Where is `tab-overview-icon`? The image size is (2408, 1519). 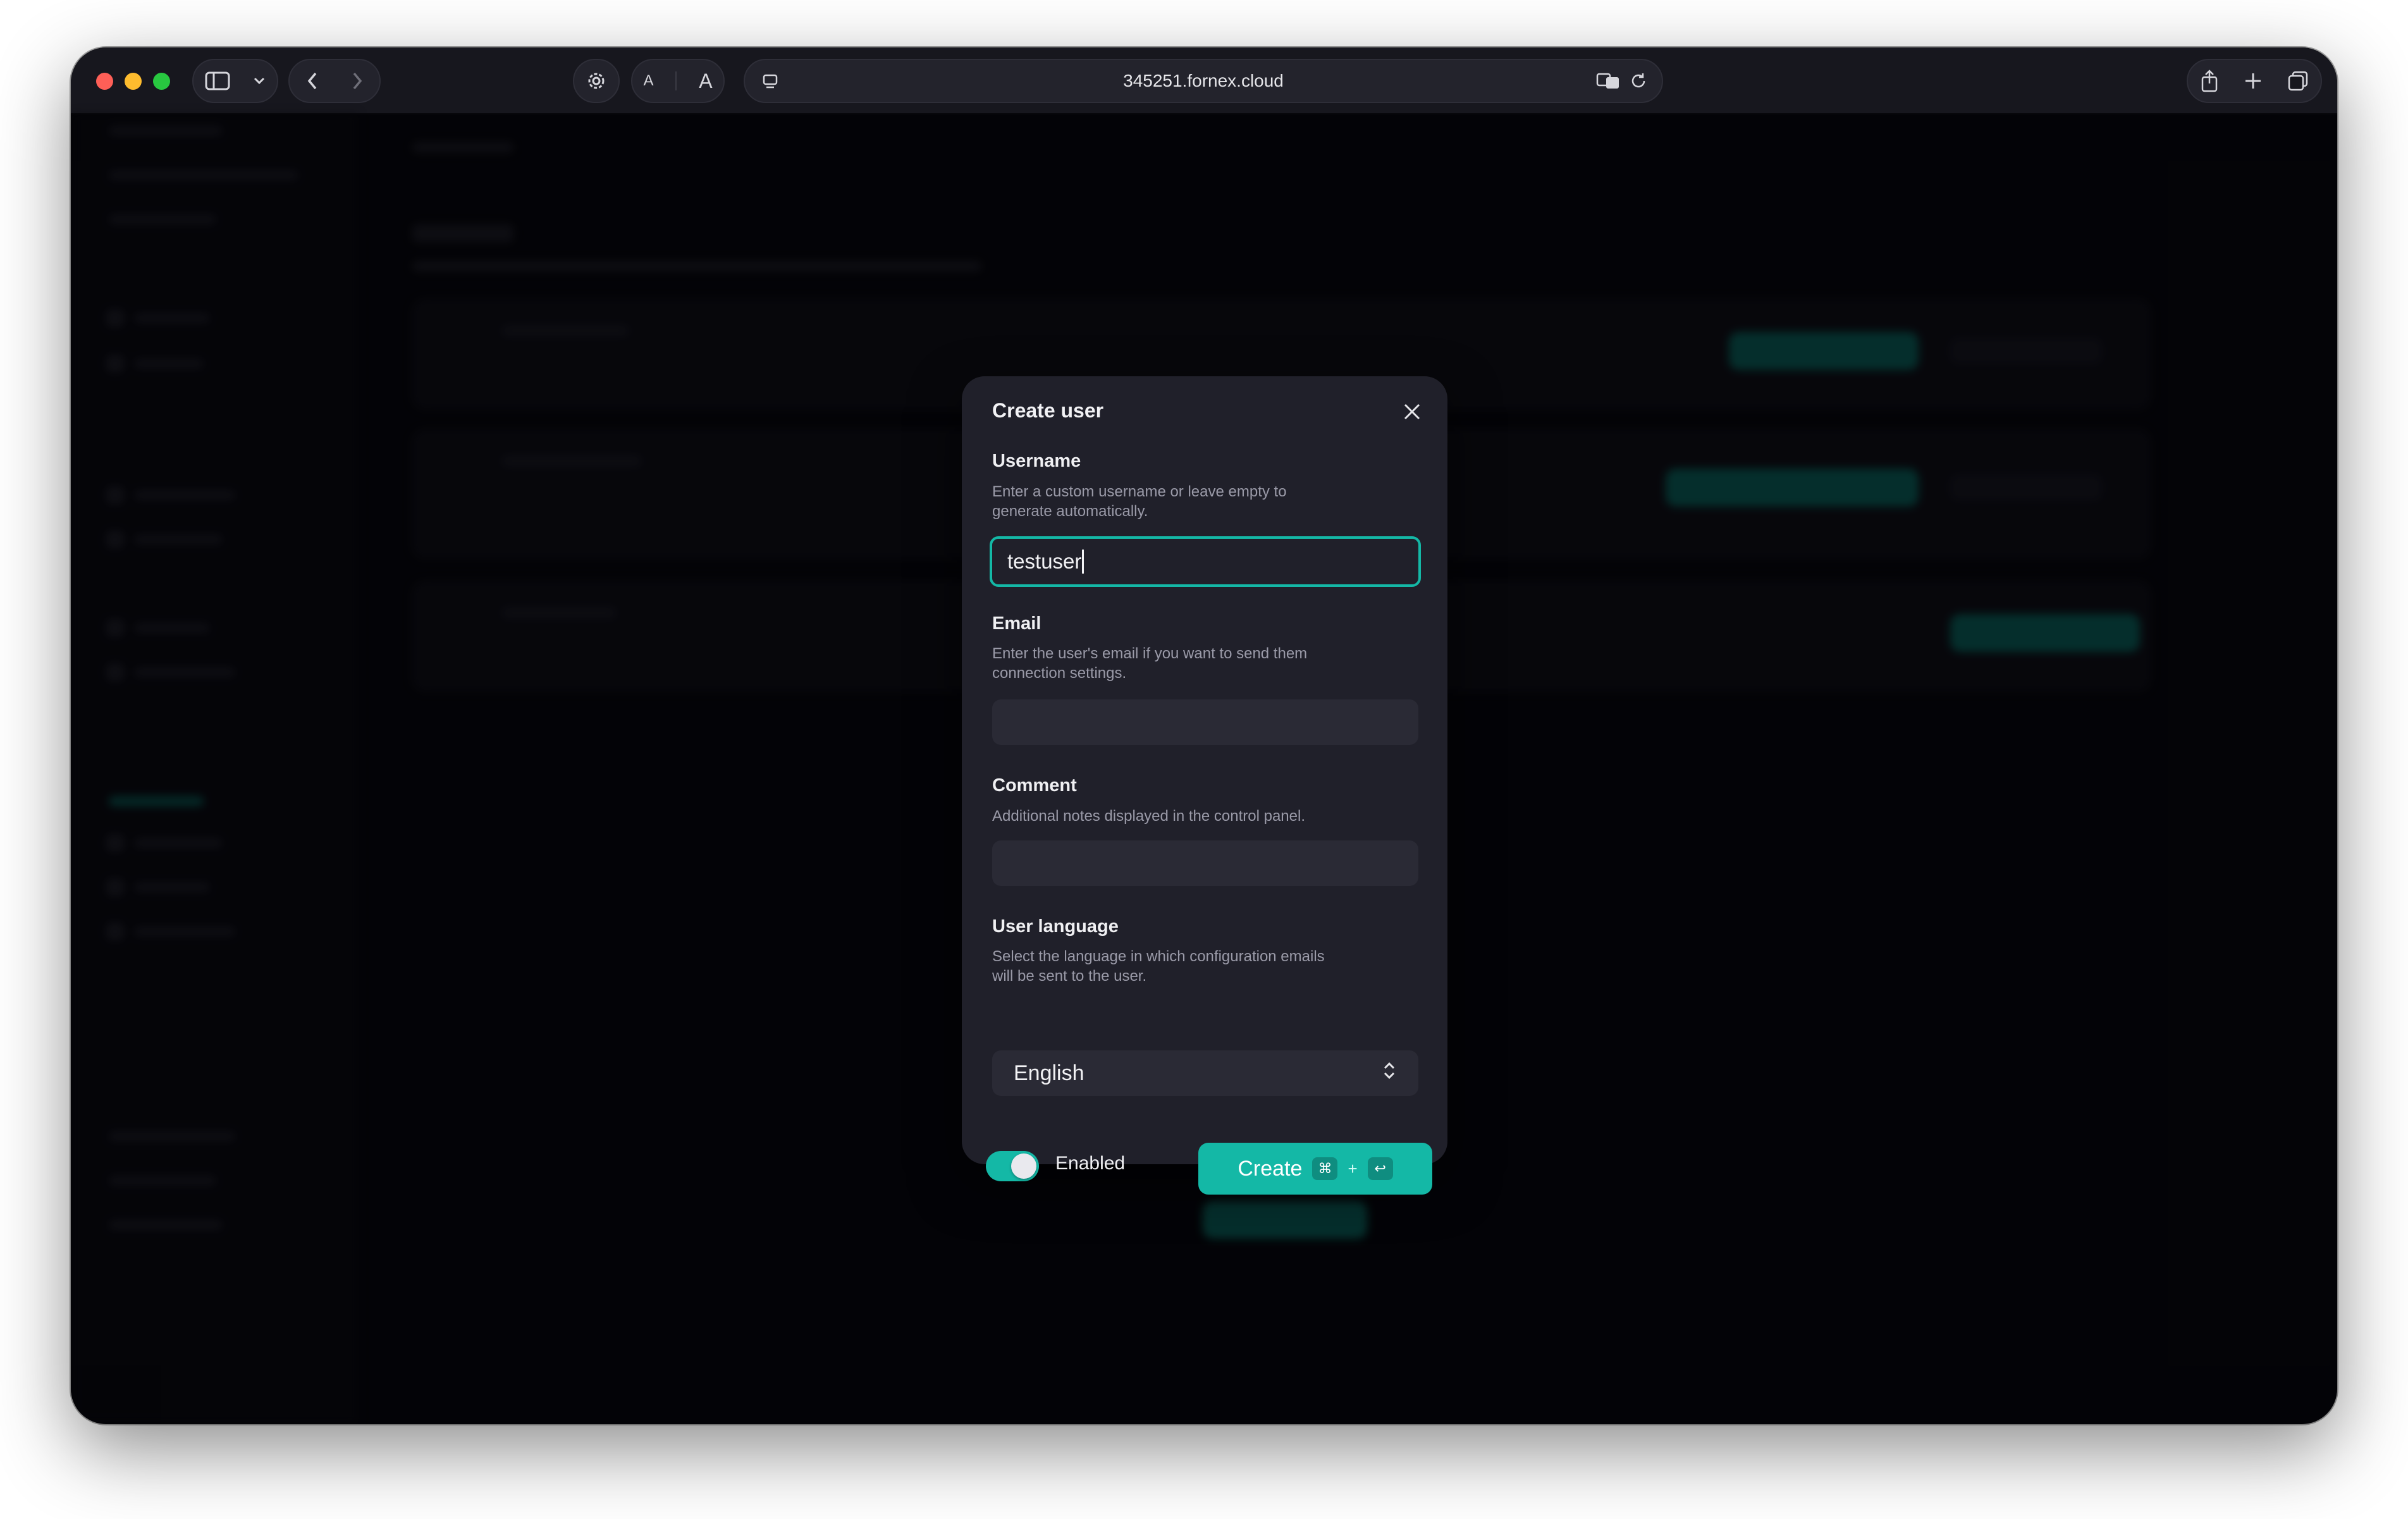 tab-overview-icon is located at coordinates (2298, 81).